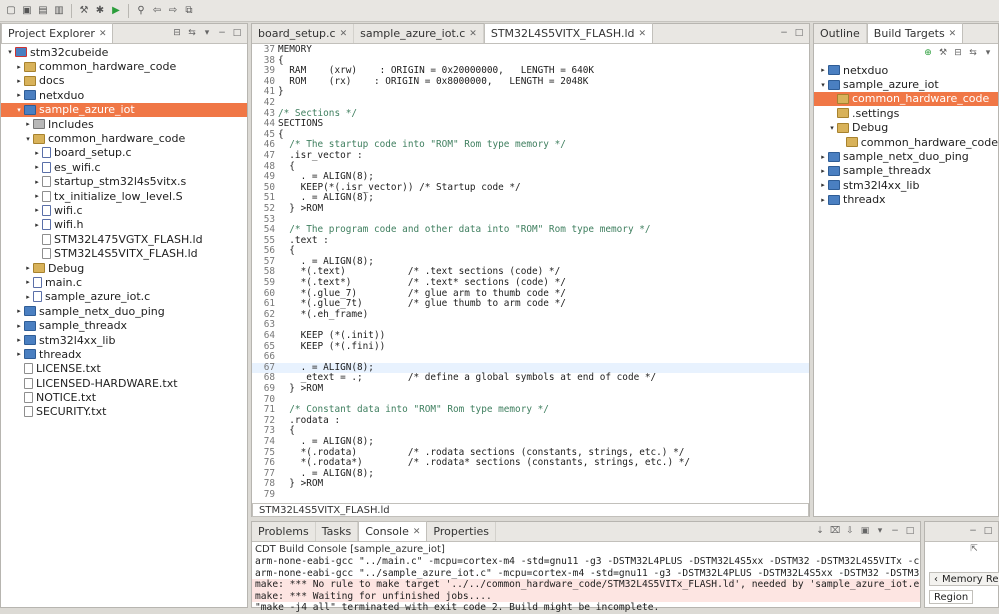 The width and height of the screenshot is (999, 614). I want to click on tab-stm32l4s5vitx-flash-ld: STM32L4S5VITX_FLASH.ld ✕, so click(568, 33).